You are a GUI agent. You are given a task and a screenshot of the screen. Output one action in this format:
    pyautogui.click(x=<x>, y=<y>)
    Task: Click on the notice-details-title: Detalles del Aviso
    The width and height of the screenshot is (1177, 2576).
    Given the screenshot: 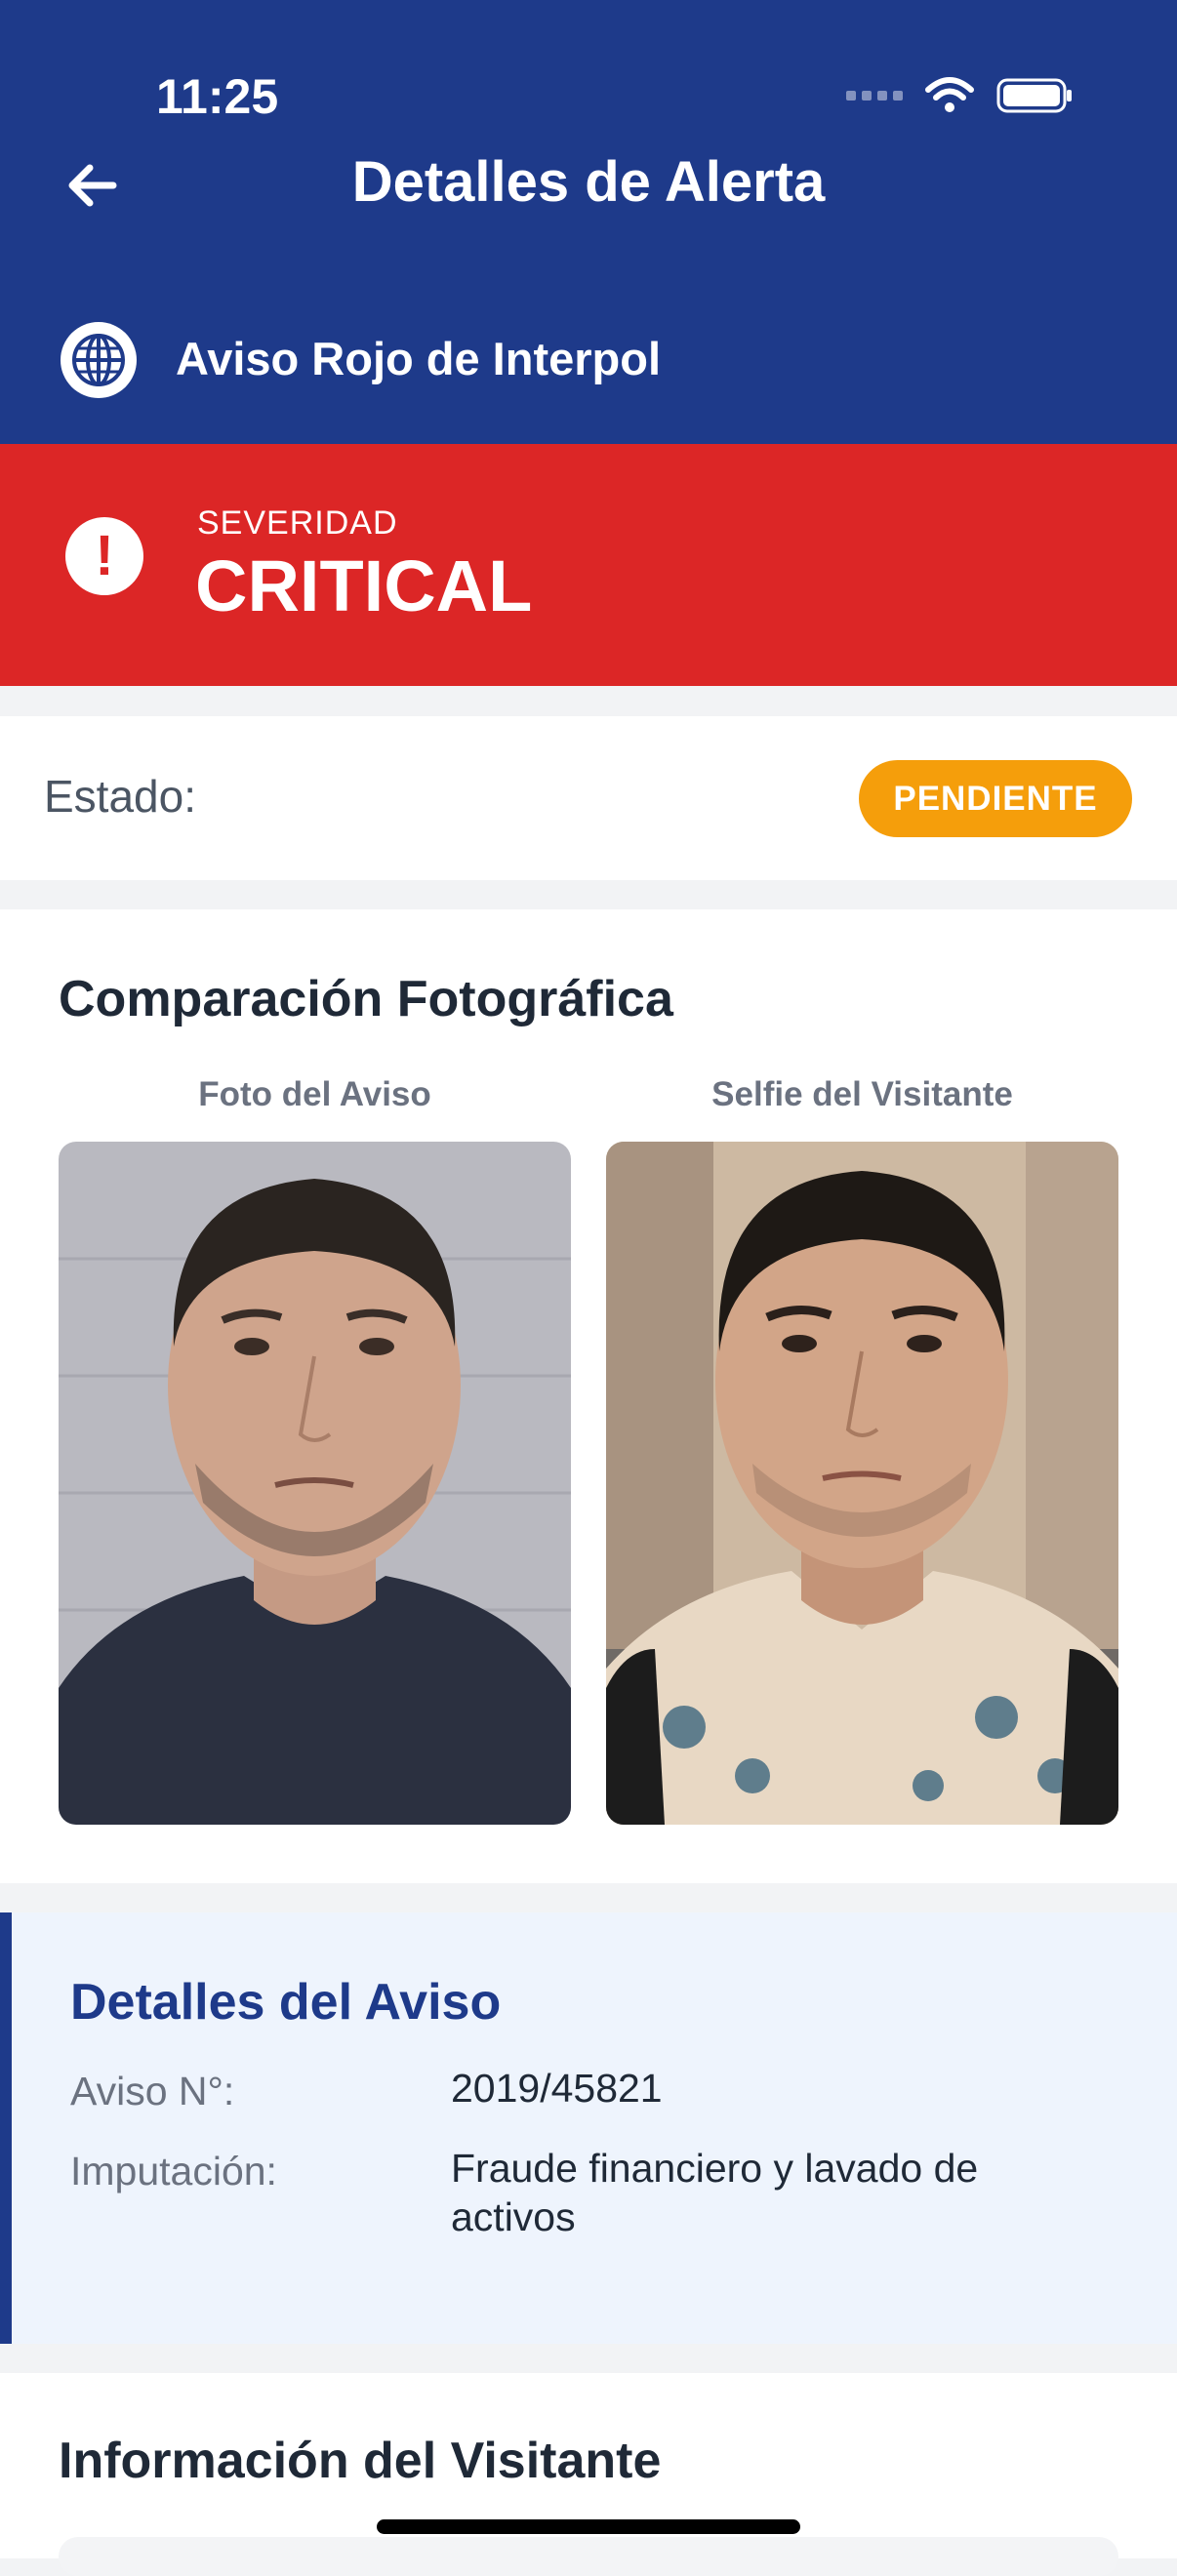 What is the action you would take?
    pyautogui.click(x=286, y=2003)
    